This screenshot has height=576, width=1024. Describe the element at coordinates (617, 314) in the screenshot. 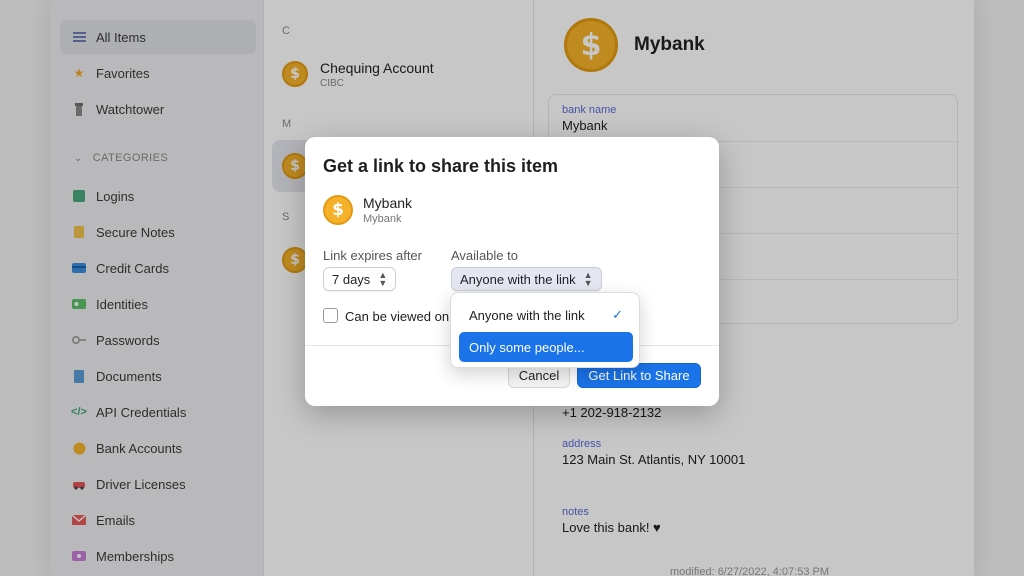

I see `checkmark-icon: ✓` at that location.